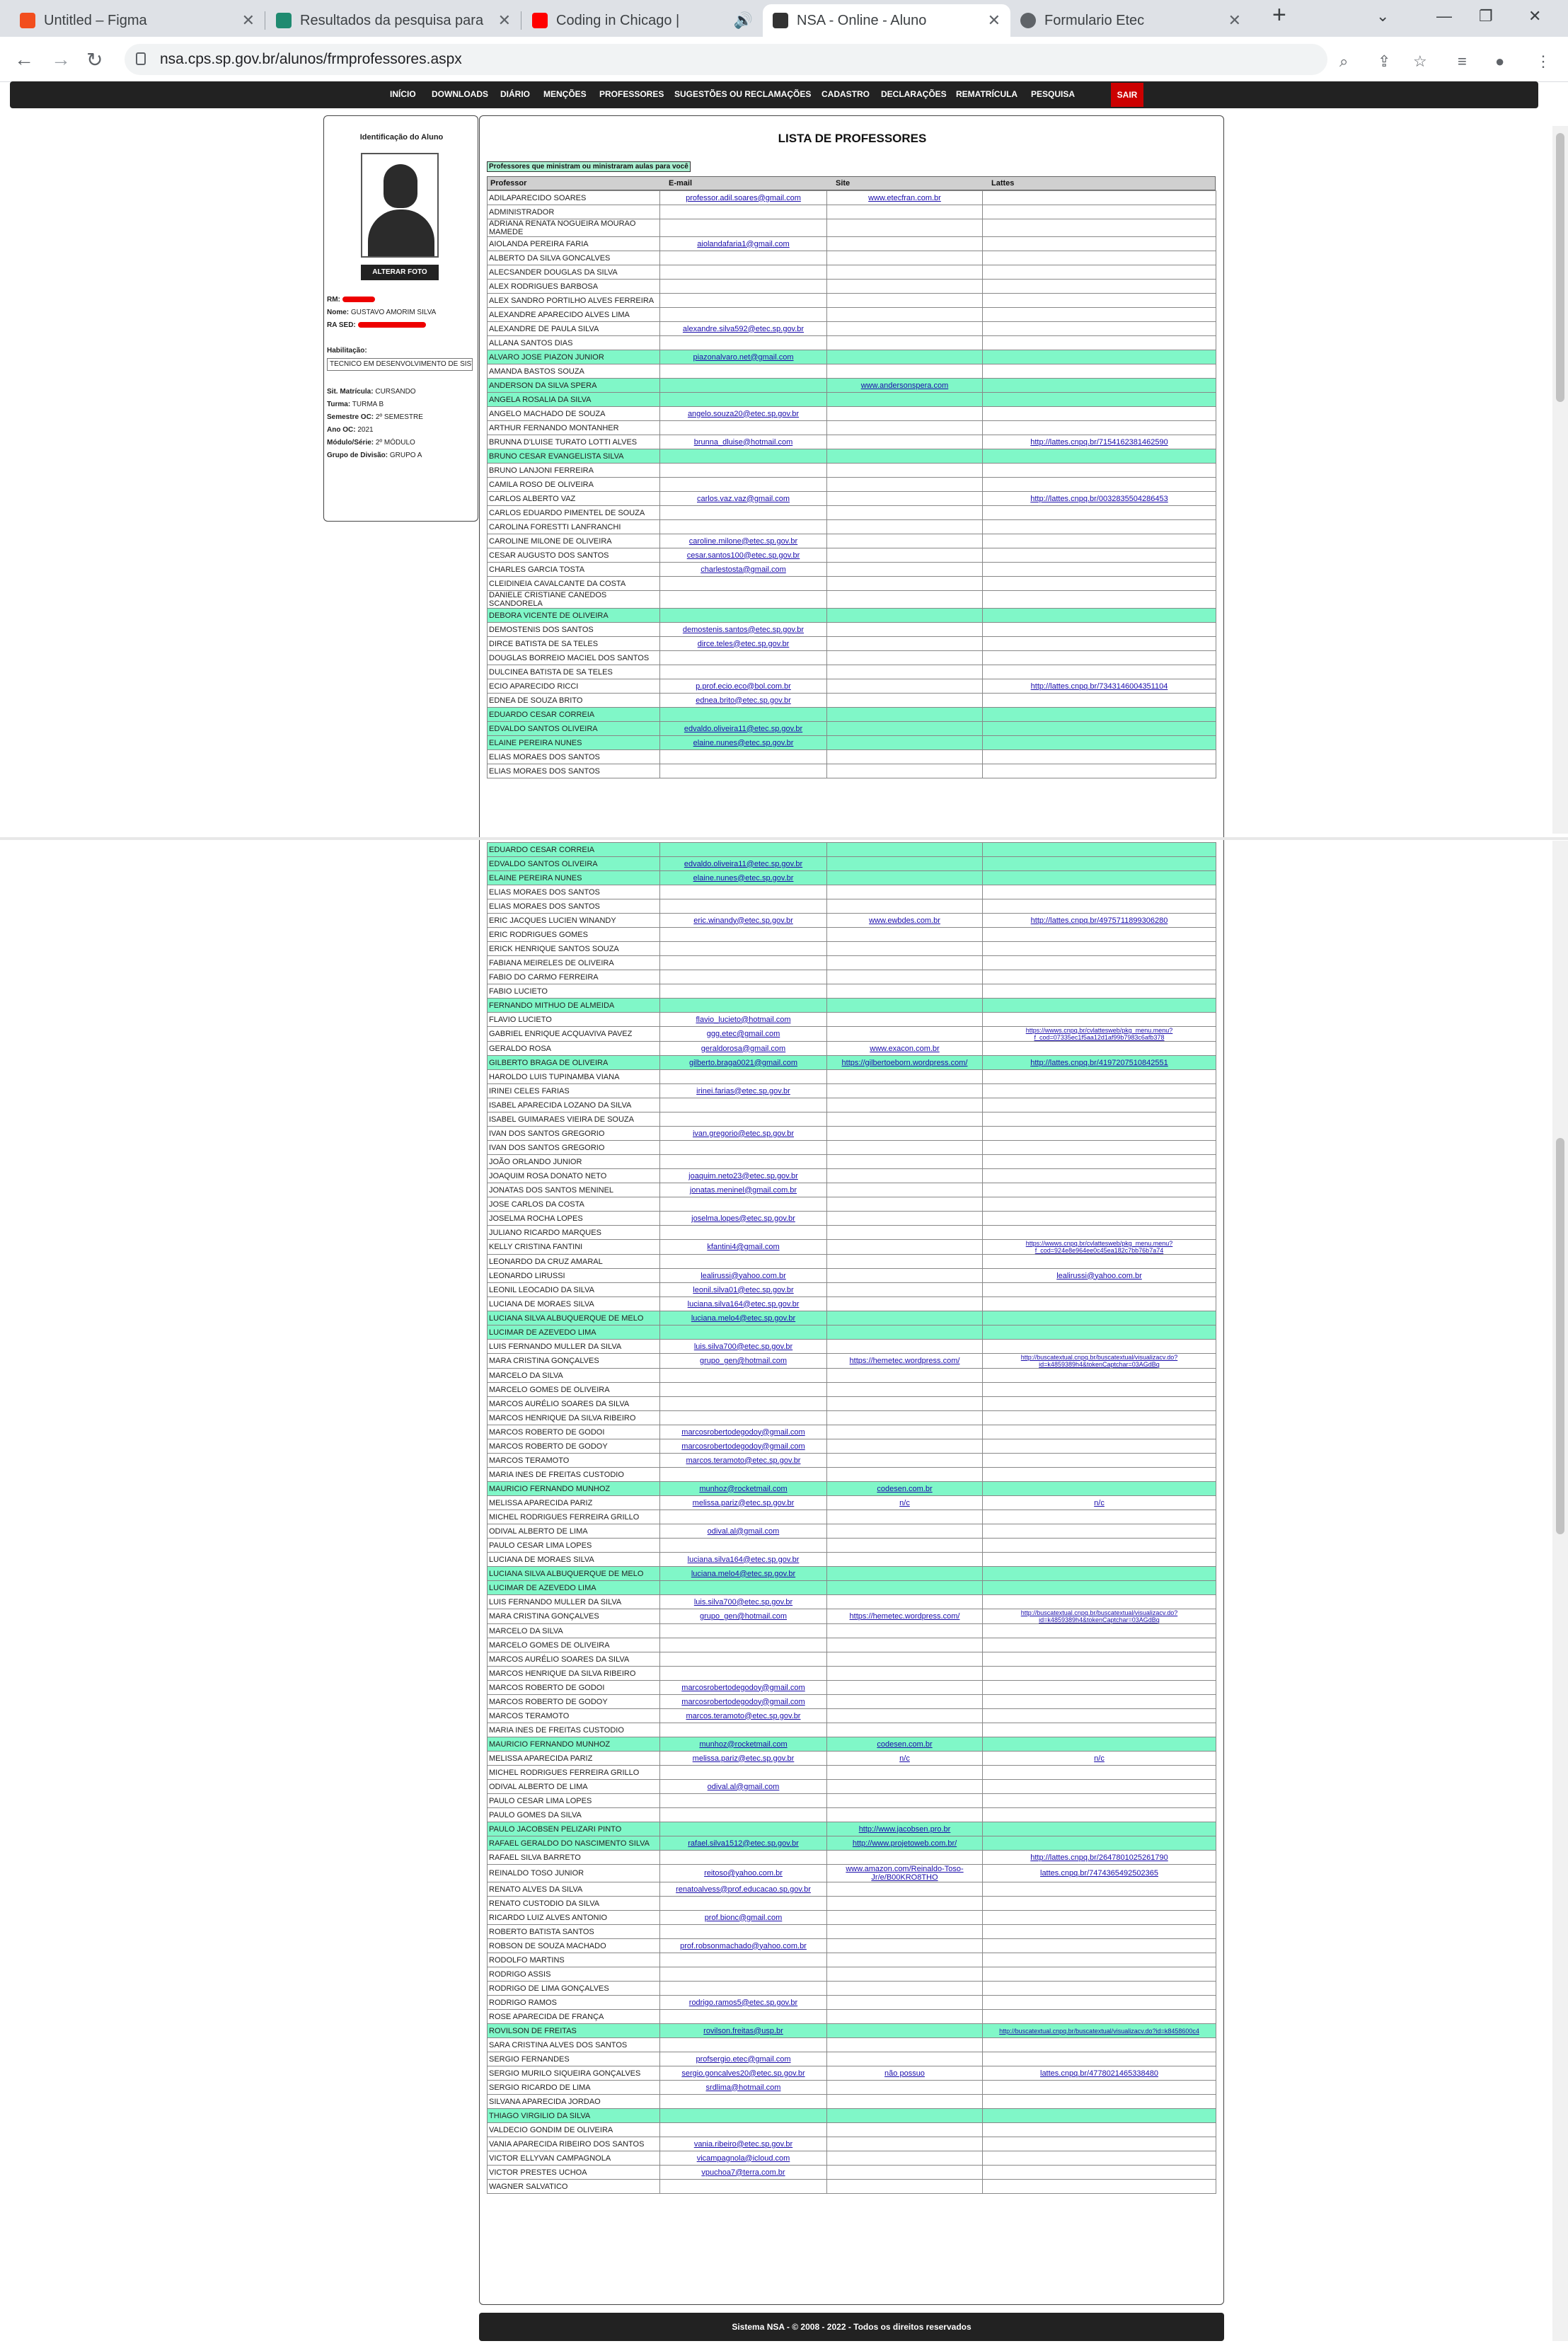 This screenshot has width=1568, height=2346. Describe the element at coordinates (743, 2059) in the screenshot. I see `email-link: profsergio.etec@gmail.com` at that location.